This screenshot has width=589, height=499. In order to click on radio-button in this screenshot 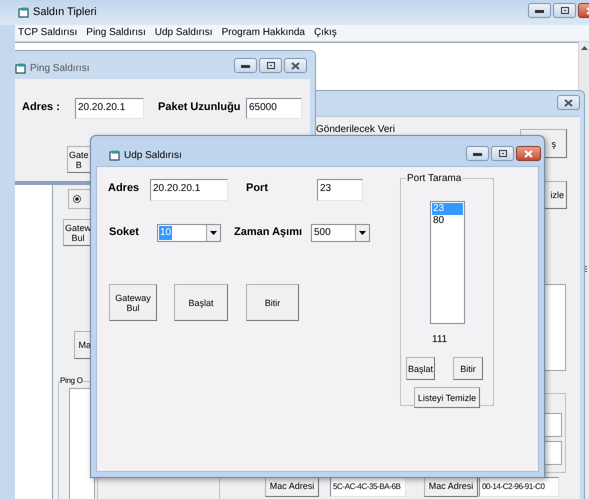, I will do `click(77, 199)`.